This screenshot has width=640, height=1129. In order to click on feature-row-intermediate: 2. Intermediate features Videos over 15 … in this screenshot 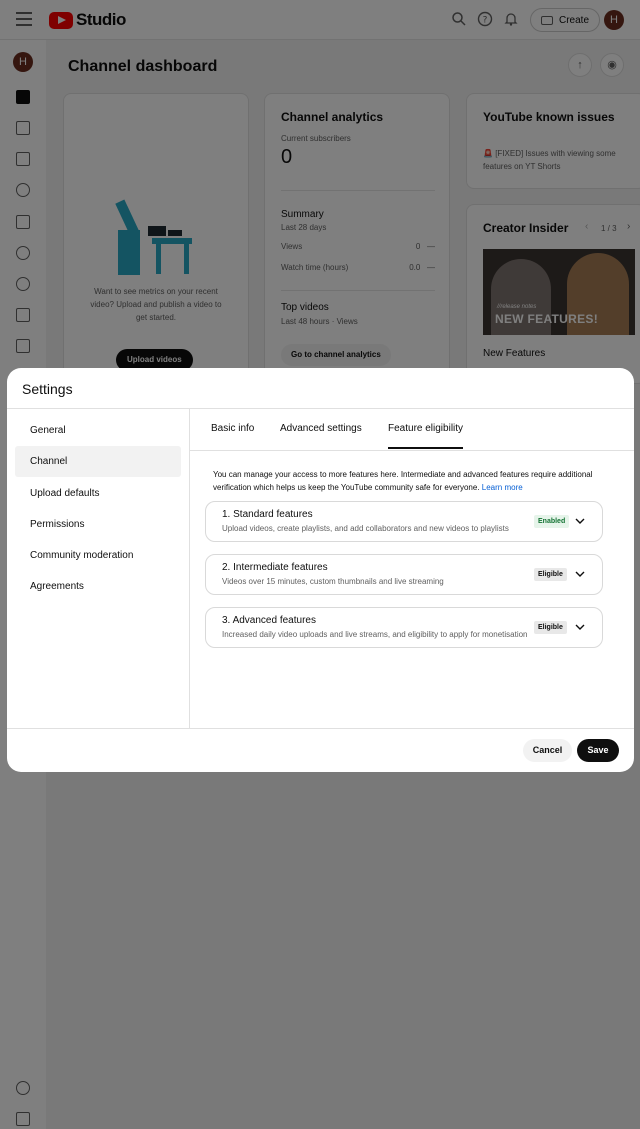, I will do `click(404, 574)`.